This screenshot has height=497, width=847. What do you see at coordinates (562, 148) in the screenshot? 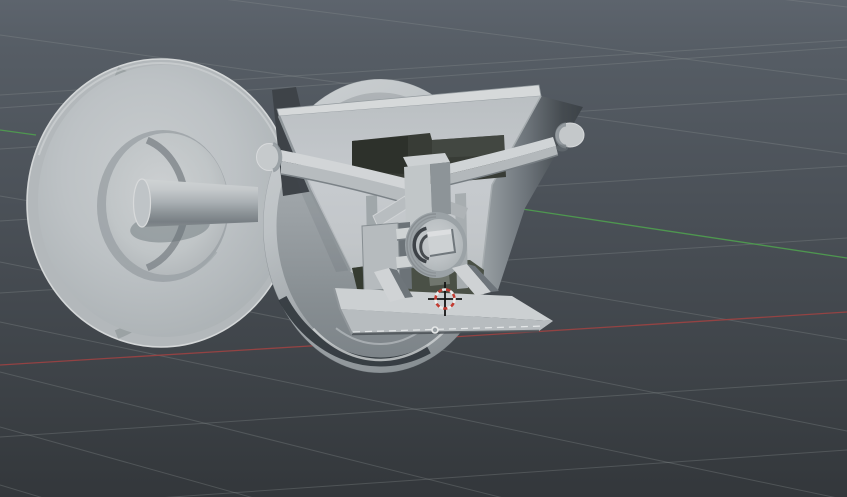
I see `right-arm-hook-shadow` at bounding box center [562, 148].